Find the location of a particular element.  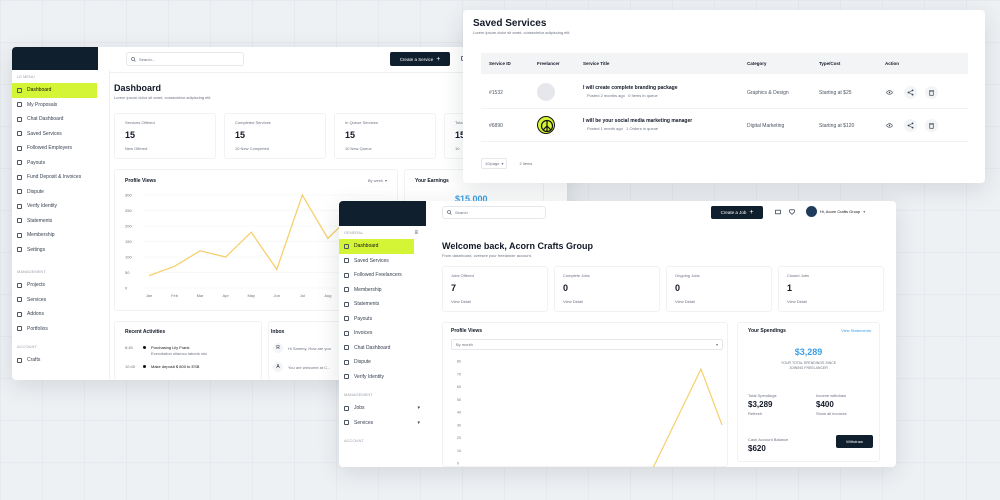

menu-icon: ≡ is located at coordinates (416, 233).